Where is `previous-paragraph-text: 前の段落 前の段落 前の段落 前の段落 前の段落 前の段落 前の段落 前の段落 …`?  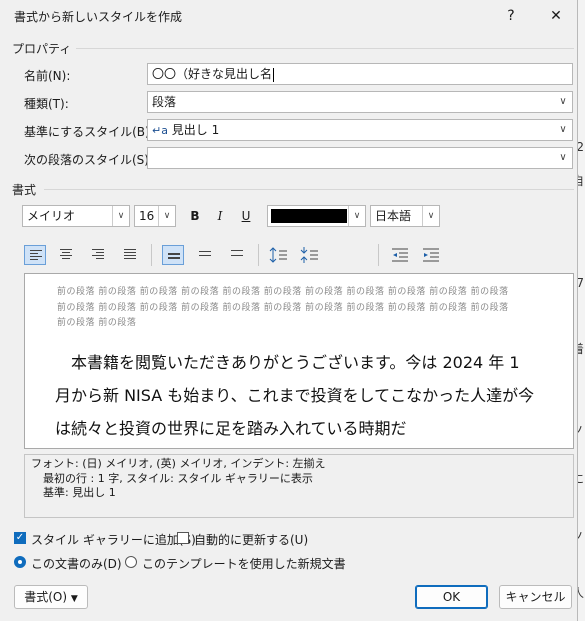
previous-paragraph-text: 前の段落 前の段落 前の段落 前の段落 前の段落 前の段落 前の段落 前の段落 … is located at coordinates (283, 307).